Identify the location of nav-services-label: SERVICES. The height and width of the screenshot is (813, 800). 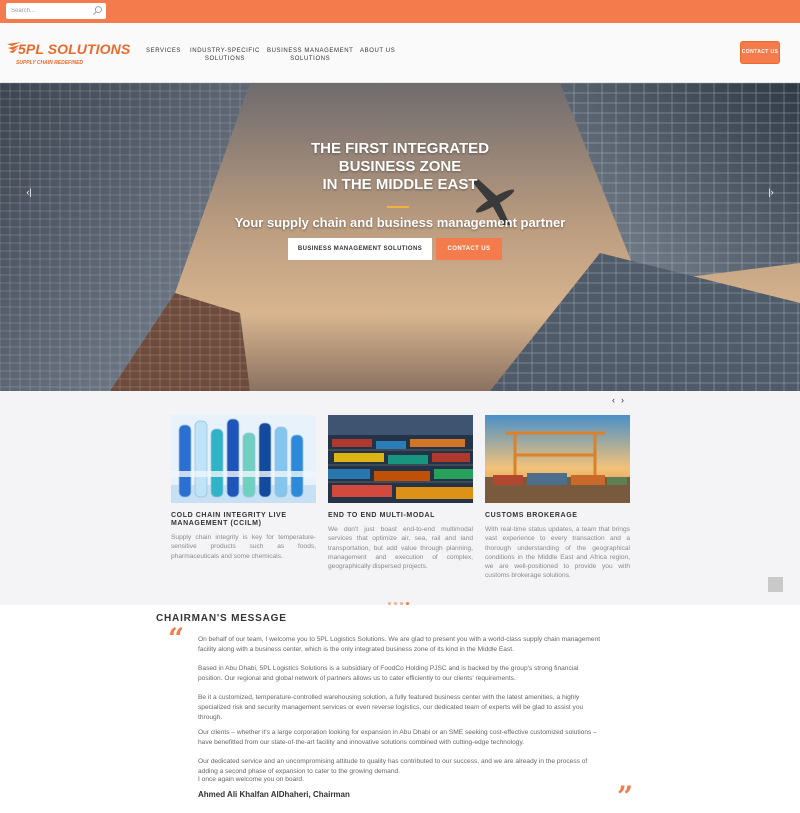
(164, 51).